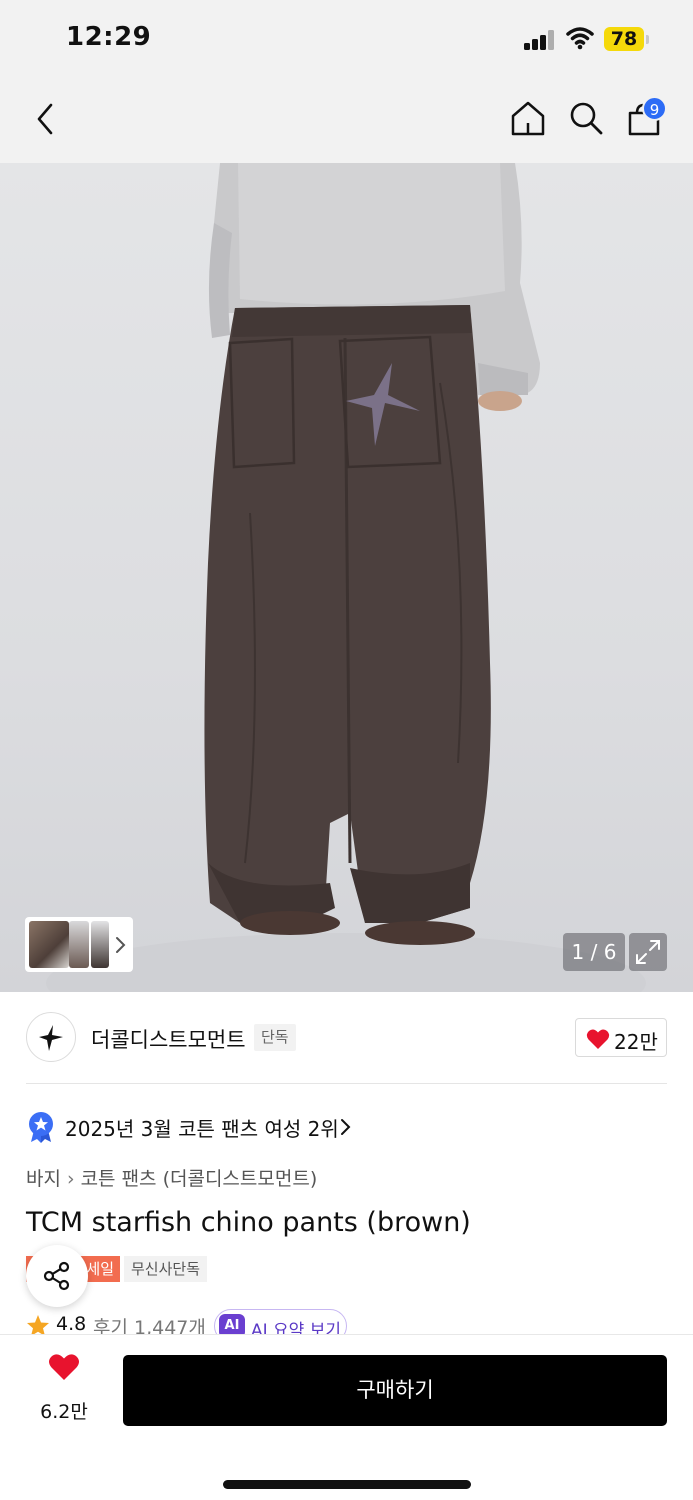 The height and width of the screenshot is (1500, 693). I want to click on wishlist-button: 6.2만, so click(64, 1390).